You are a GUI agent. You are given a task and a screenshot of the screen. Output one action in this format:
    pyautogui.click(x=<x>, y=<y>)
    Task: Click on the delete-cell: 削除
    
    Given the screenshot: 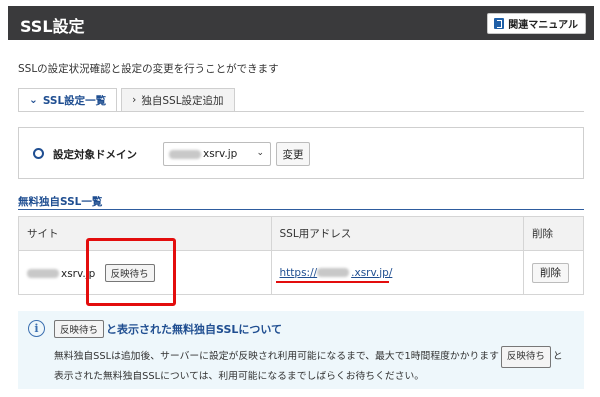 What is the action you would take?
    pyautogui.click(x=553, y=272)
    